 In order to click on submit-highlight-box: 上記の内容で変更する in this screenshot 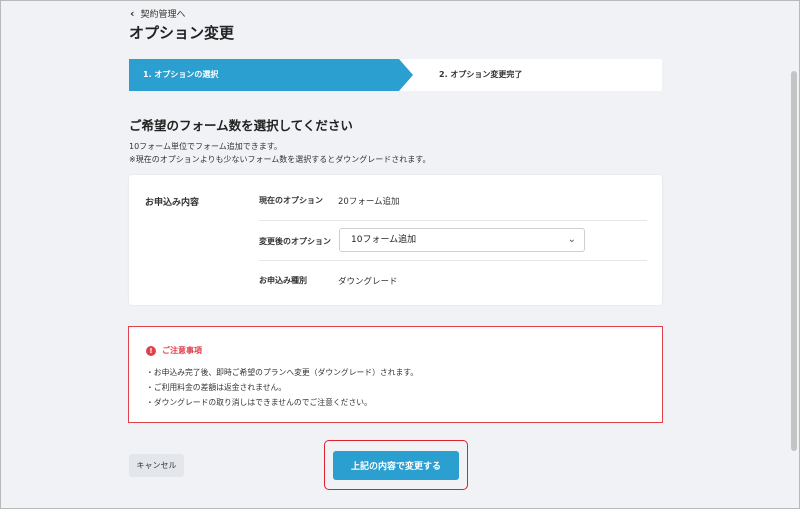, I will do `click(396, 465)`.